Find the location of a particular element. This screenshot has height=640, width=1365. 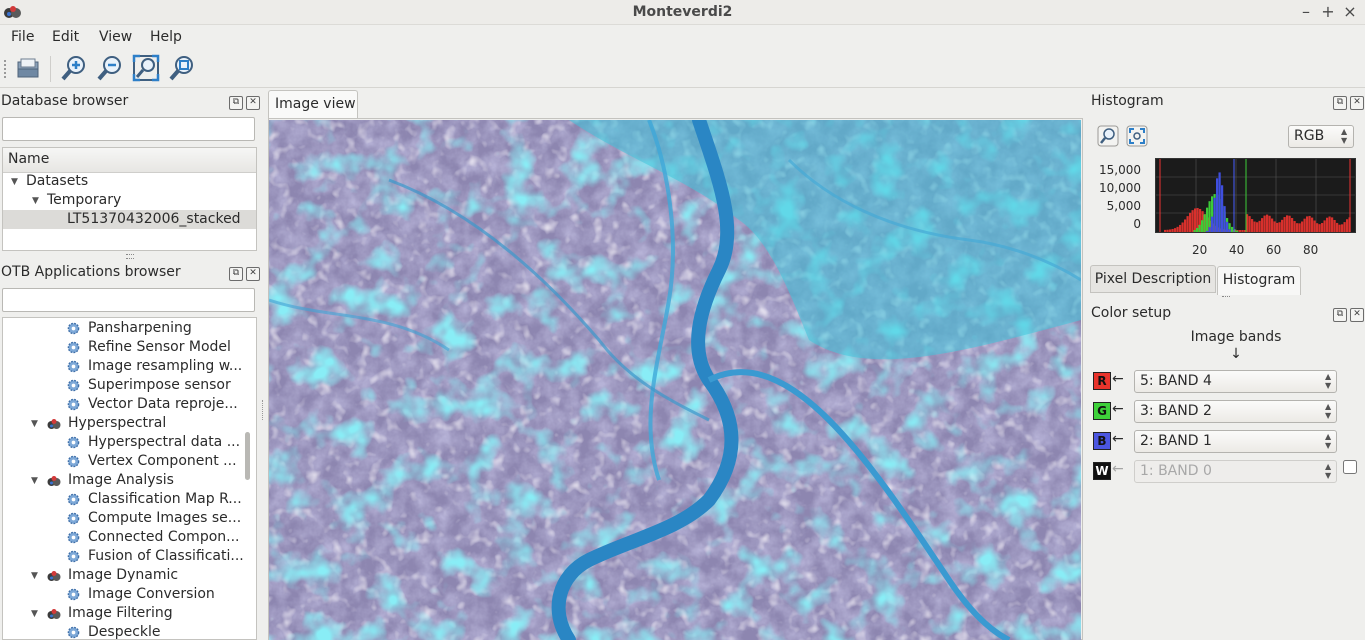

tree-item-temporary: Temporary is located at coordinates (84, 200).